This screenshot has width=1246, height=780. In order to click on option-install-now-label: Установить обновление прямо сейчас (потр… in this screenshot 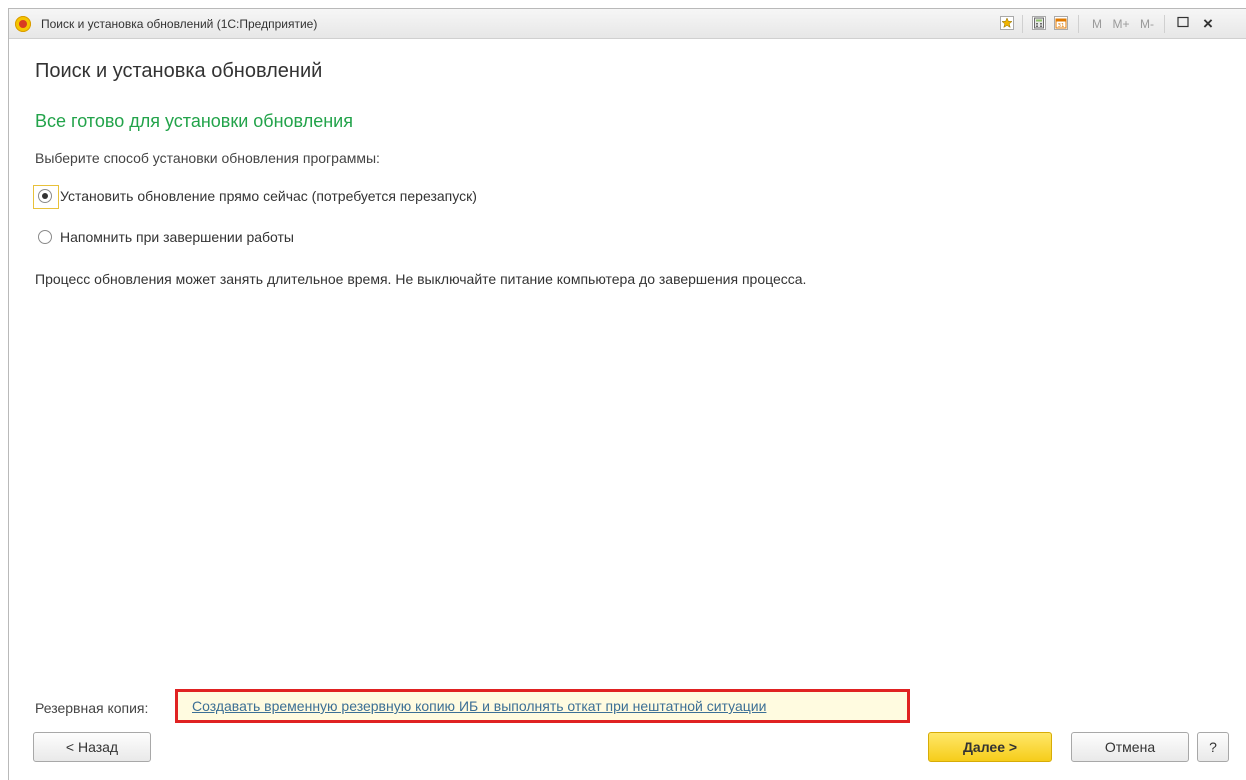, I will do `click(268, 196)`.